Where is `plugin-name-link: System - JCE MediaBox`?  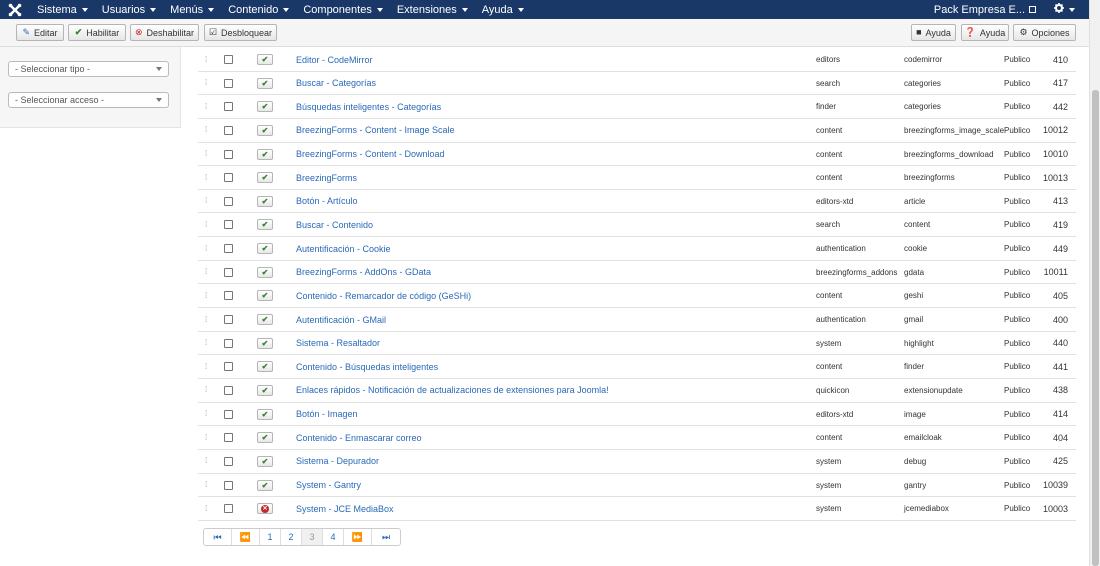 plugin-name-link: System - JCE MediaBox is located at coordinates (345, 508).